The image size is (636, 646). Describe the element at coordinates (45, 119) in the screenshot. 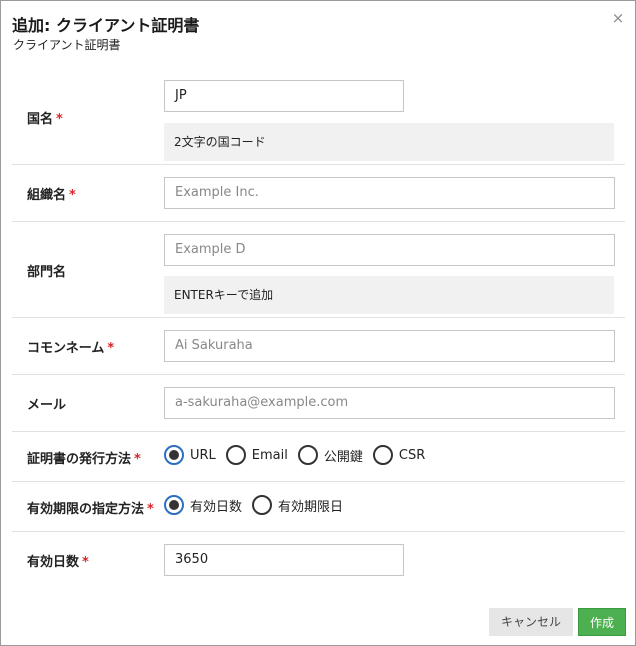

I see `country-label: 国名 *` at that location.